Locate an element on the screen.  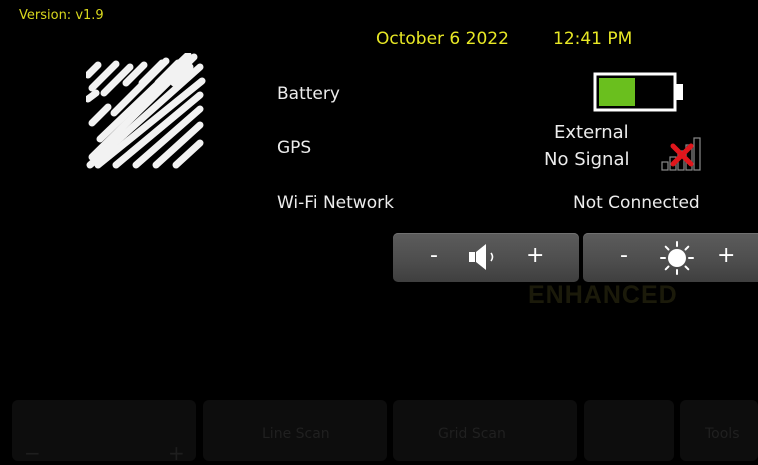
volume-control: - + is located at coordinates (486, 257).